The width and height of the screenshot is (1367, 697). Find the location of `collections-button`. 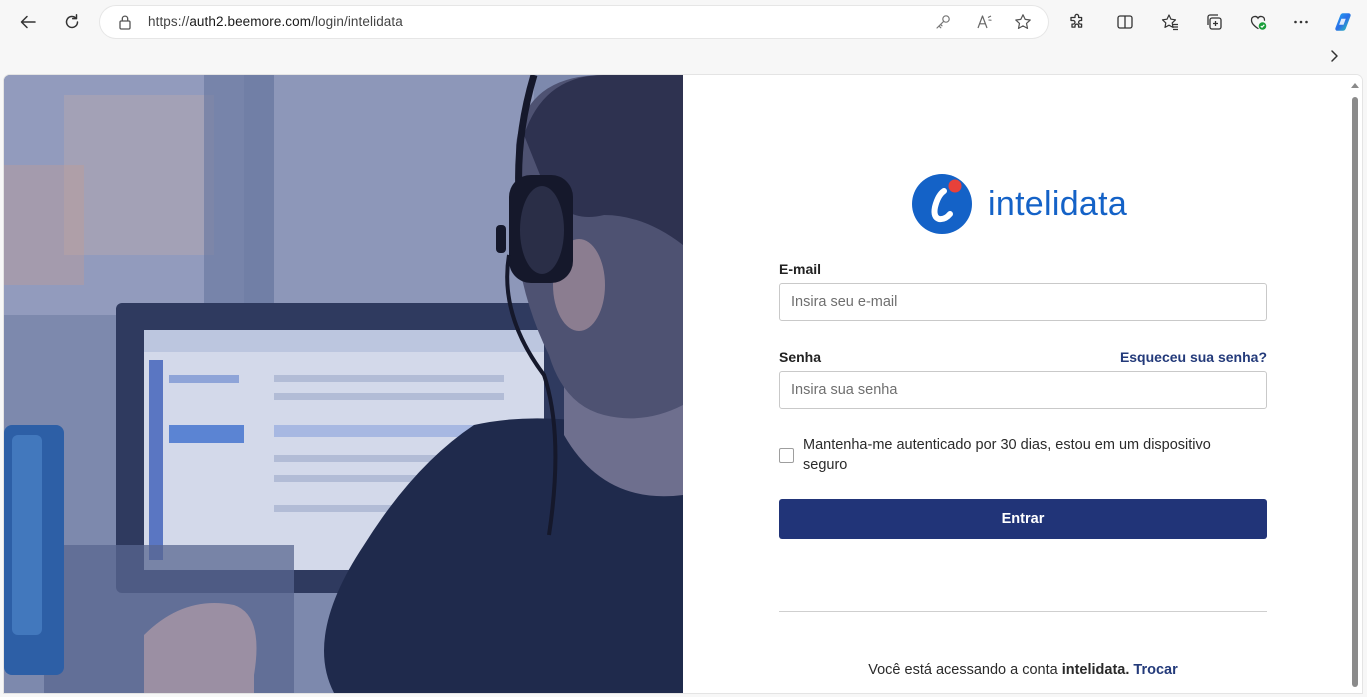

collections-button is located at coordinates (1214, 22).